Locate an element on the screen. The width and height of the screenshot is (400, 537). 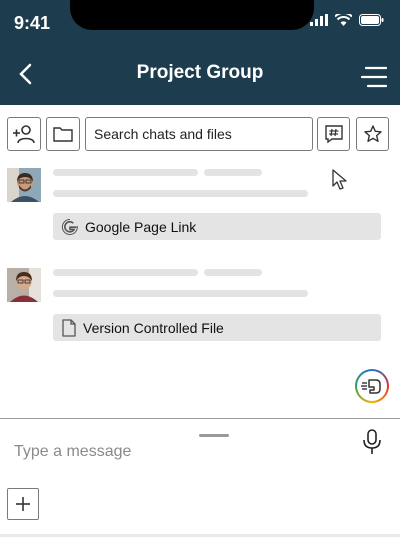
plus-icon is located at coordinates (23, 504).